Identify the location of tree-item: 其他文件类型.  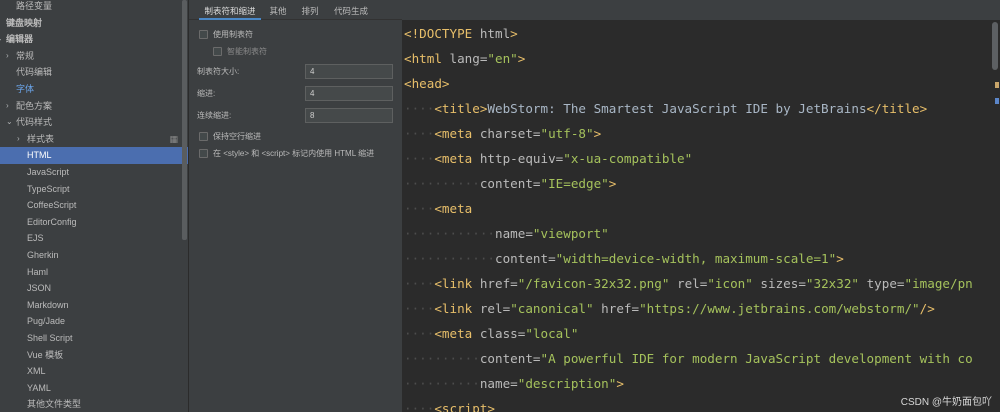
(94, 404).